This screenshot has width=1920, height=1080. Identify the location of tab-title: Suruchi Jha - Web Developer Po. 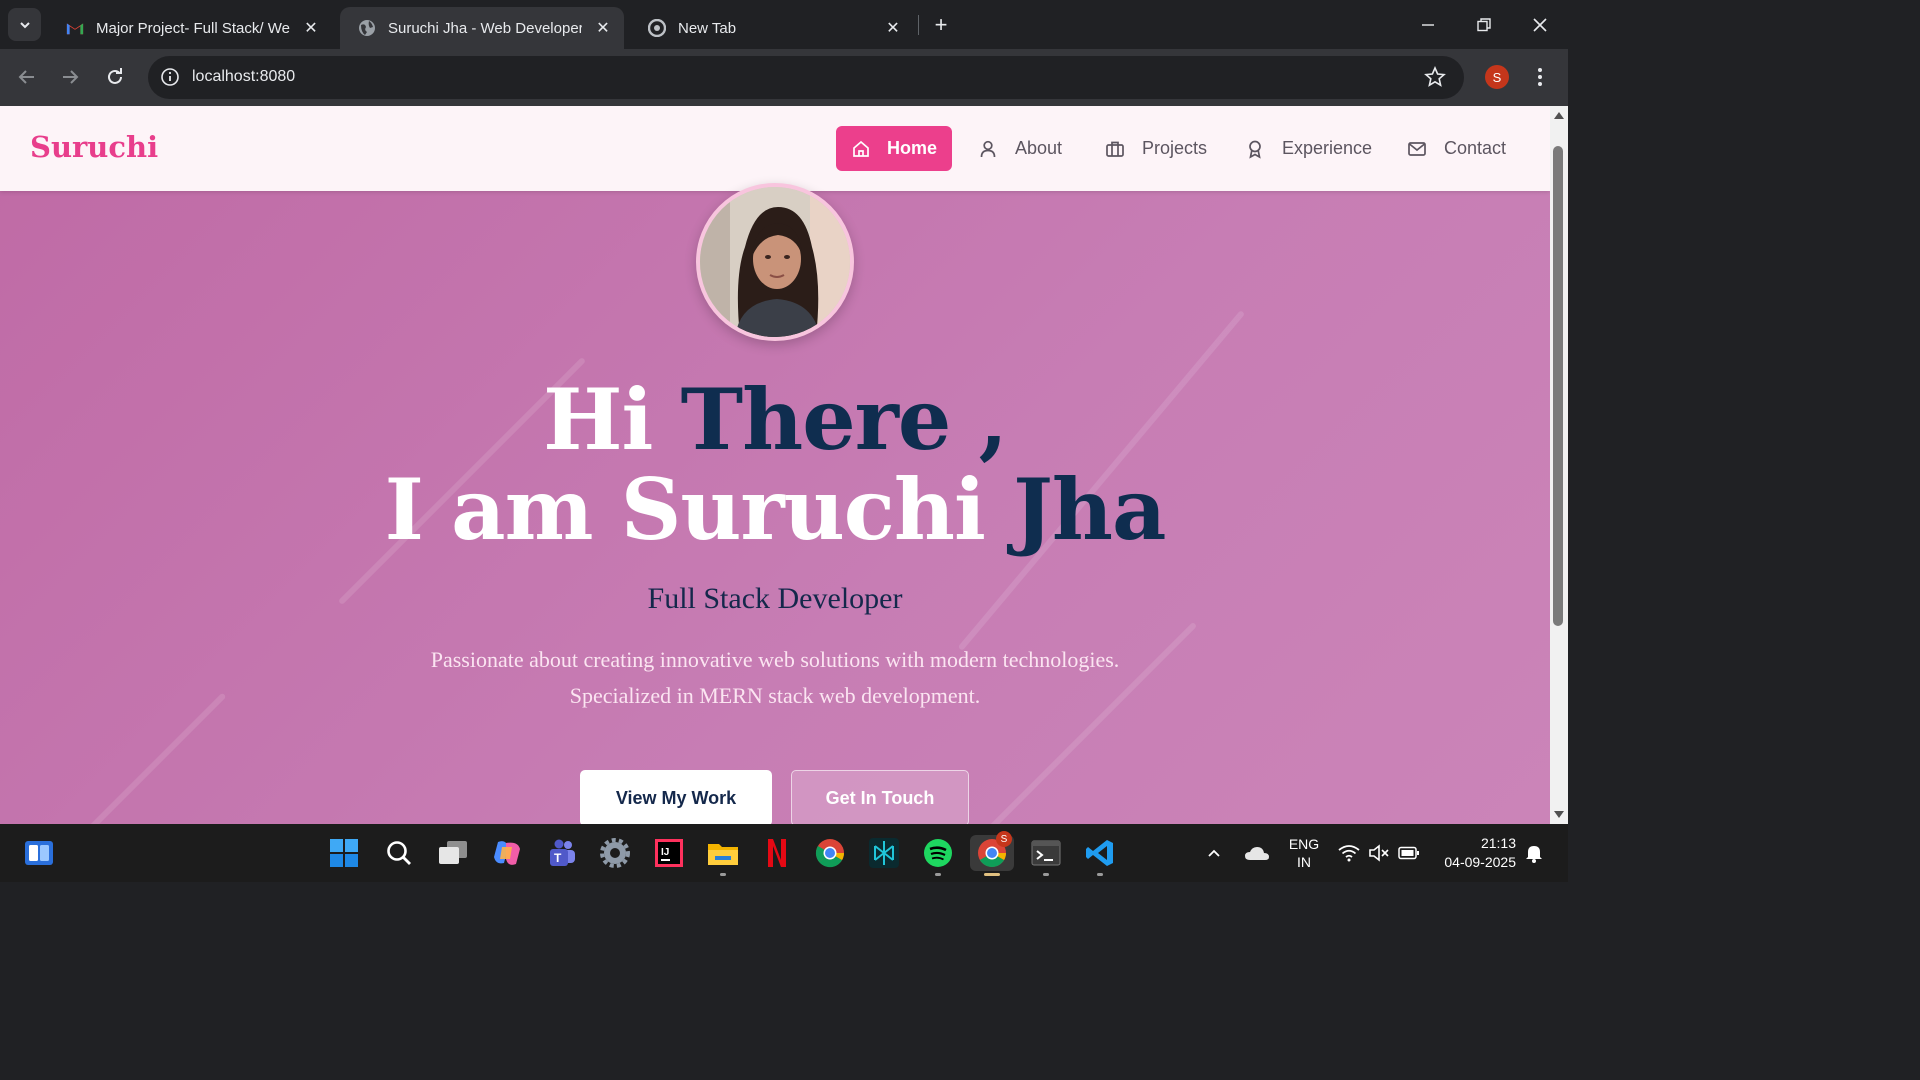
(485, 28).